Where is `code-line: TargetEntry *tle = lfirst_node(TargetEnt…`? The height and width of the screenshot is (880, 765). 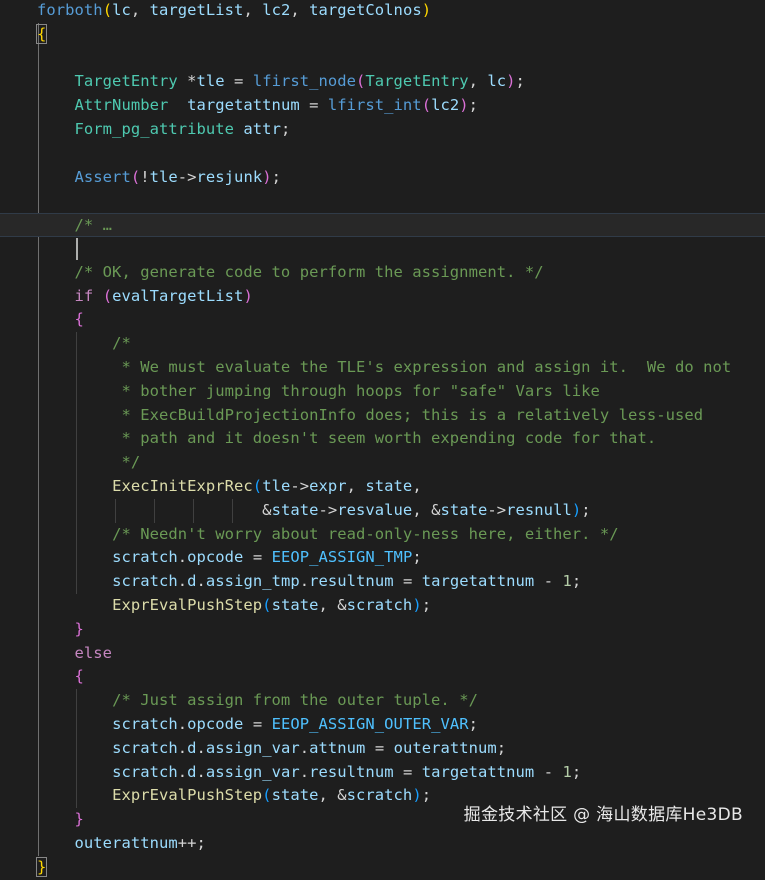
code-line: TargetEntry *tle = lfirst_node(TargetEnt… is located at coordinates (382, 82).